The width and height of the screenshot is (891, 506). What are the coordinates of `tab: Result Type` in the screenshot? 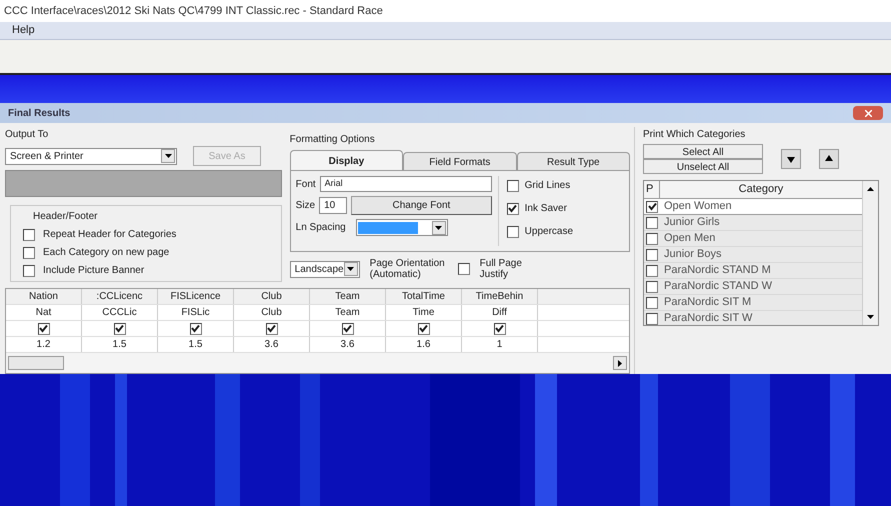 It's located at (573, 161).